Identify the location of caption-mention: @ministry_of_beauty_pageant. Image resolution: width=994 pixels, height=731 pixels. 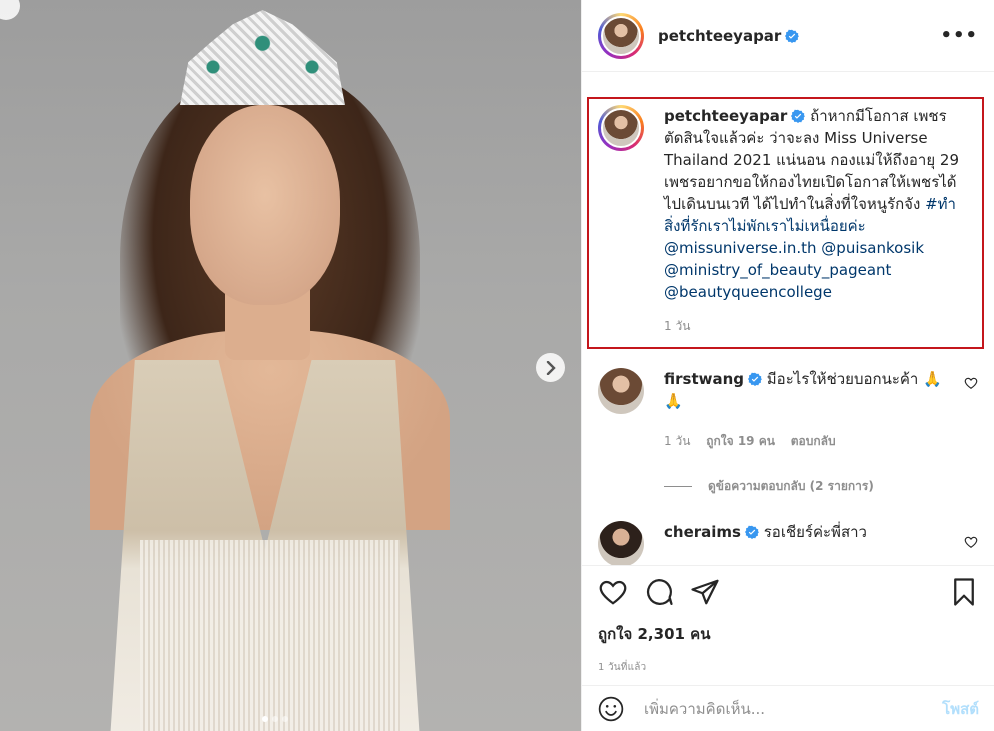
(777, 270).